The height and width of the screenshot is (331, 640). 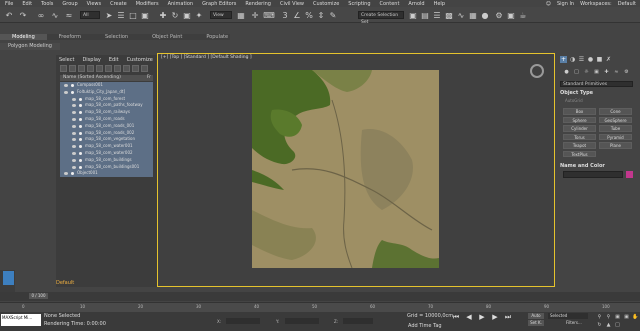 I want to click on filter-shapes-icon, so click(x=72, y=68).